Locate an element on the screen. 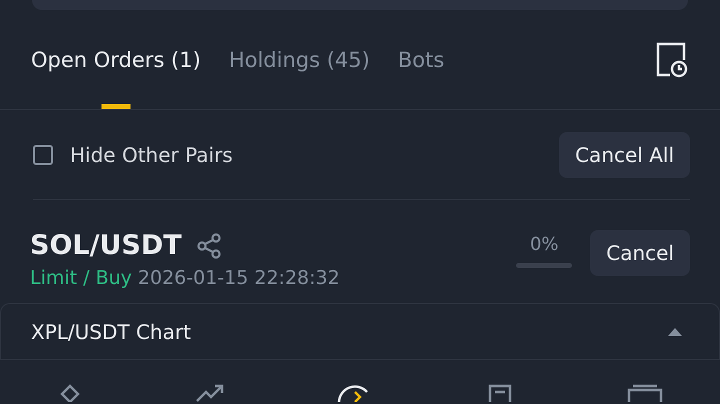  share-icon is located at coordinates (209, 245).